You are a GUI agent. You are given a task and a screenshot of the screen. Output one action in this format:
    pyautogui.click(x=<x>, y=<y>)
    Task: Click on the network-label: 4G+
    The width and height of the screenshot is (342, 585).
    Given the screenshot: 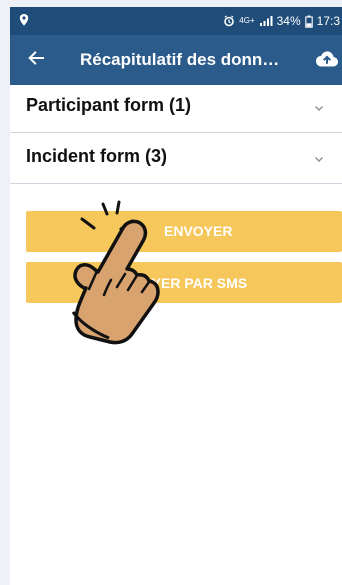 What is the action you would take?
    pyautogui.click(x=247, y=20)
    